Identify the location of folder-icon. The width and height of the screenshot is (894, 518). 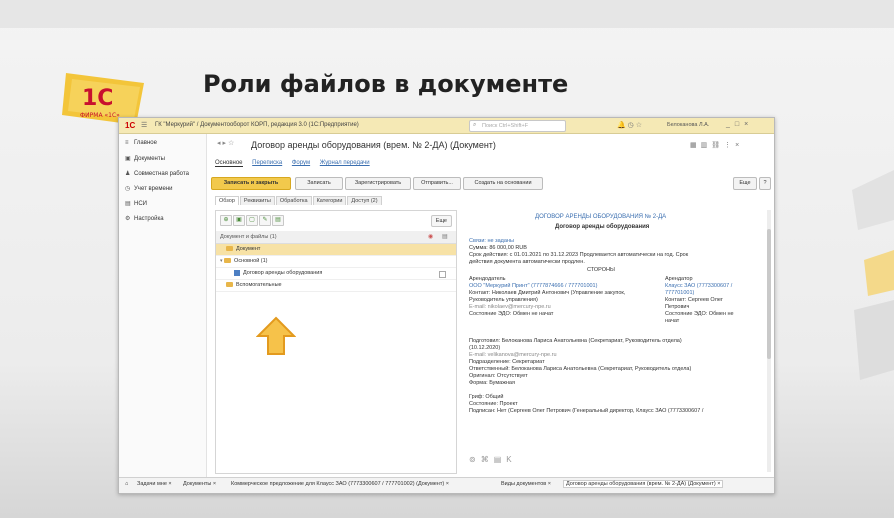
(228, 261).